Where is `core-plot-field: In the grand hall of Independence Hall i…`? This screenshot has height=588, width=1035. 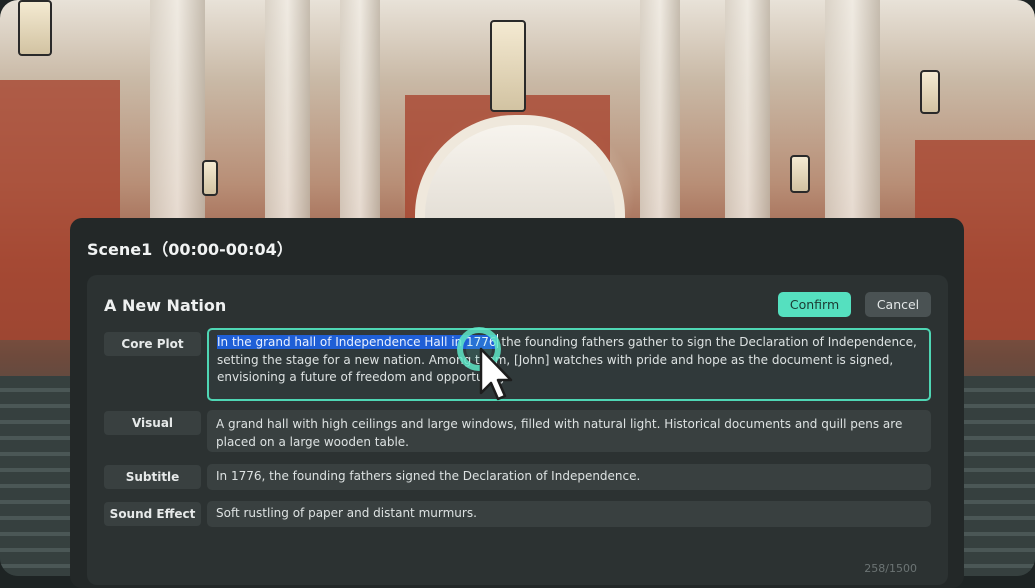
core-plot-field: In the grand hall of Independence Hall i… is located at coordinates (569, 364).